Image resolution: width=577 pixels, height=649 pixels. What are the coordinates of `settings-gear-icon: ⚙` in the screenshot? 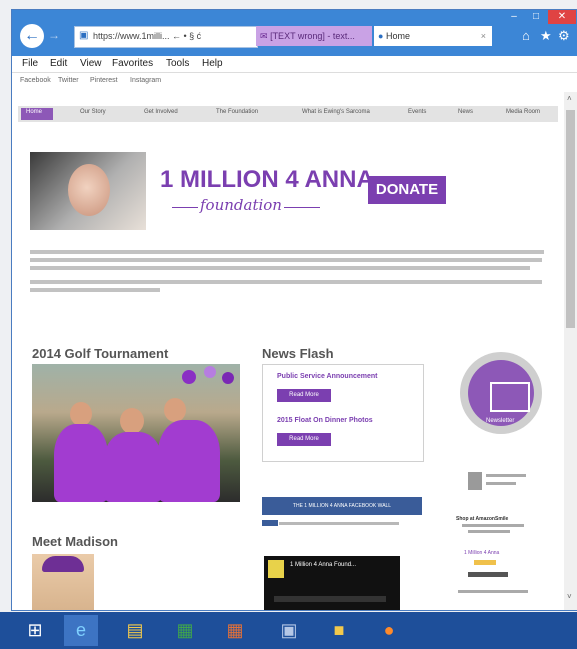 It's located at (564, 36).